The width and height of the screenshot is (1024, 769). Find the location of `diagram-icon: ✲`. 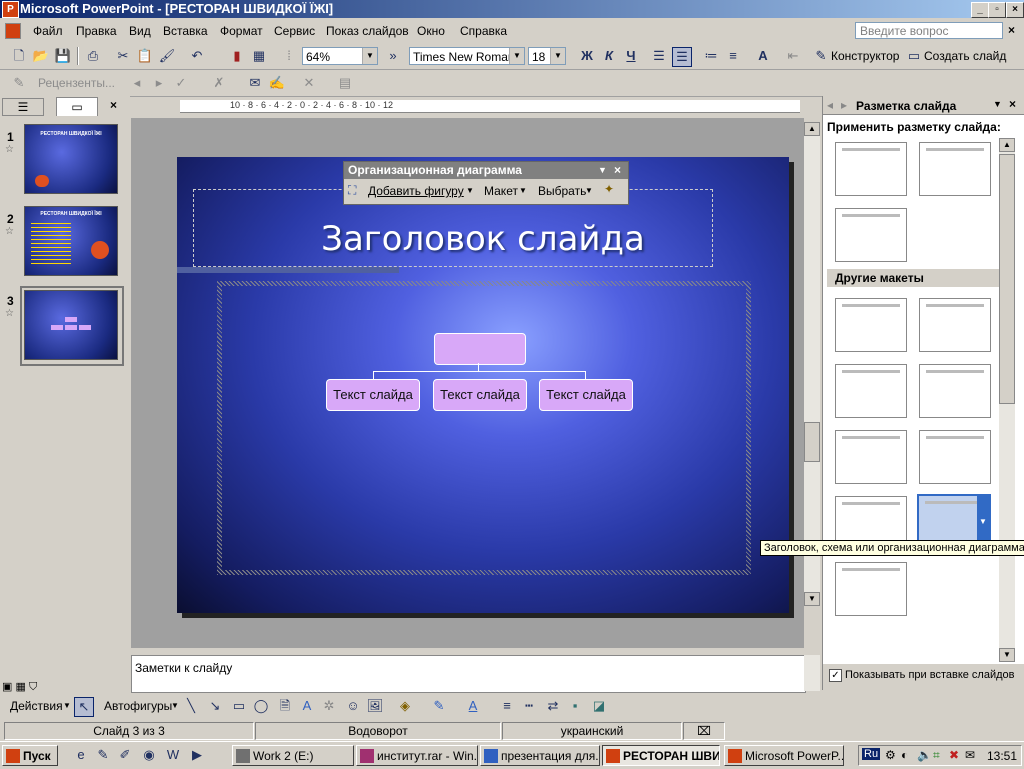

diagram-icon: ✲ is located at coordinates (329, 706).